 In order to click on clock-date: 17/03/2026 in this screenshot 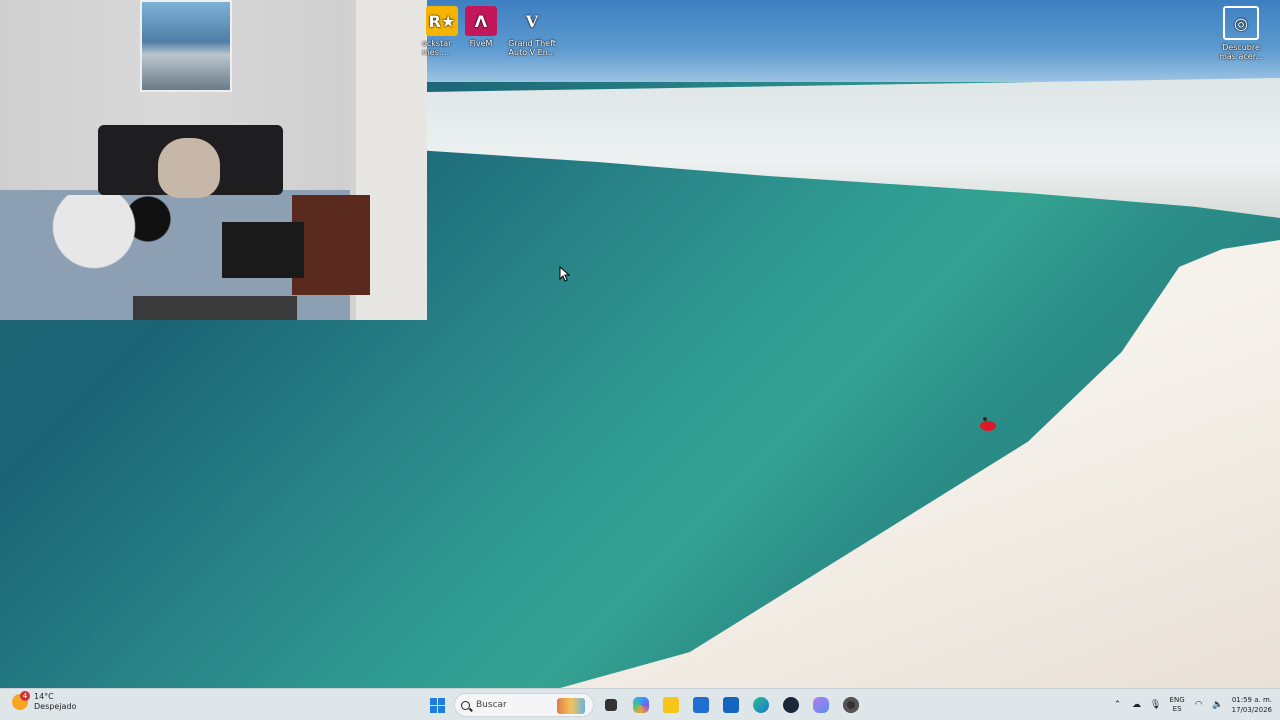, I will do `click(1251, 710)`.